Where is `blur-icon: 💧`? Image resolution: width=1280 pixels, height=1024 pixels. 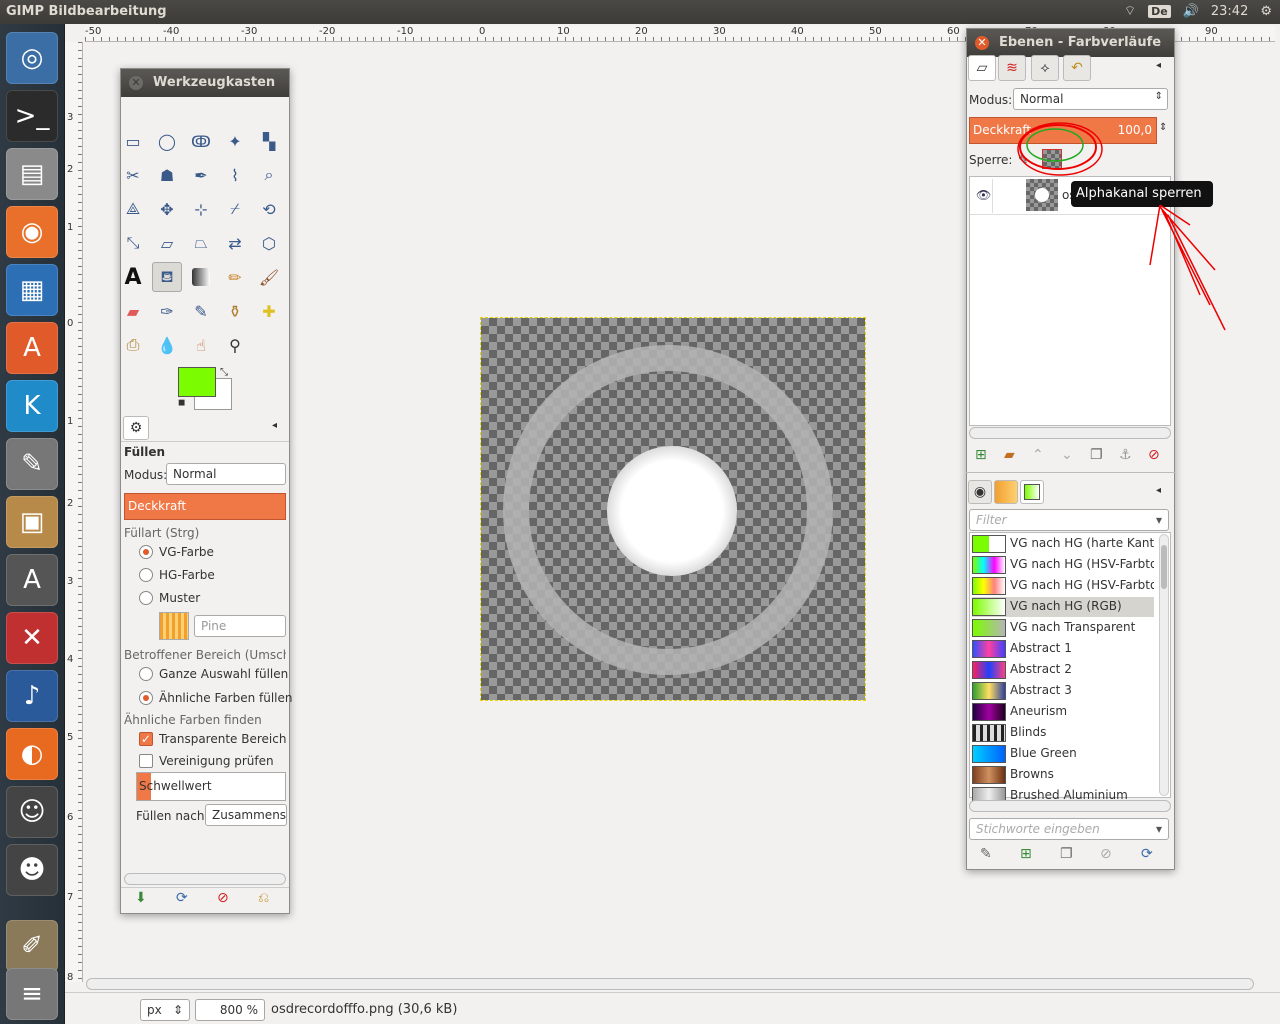
blur-icon: 💧 is located at coordinates (167, 345).